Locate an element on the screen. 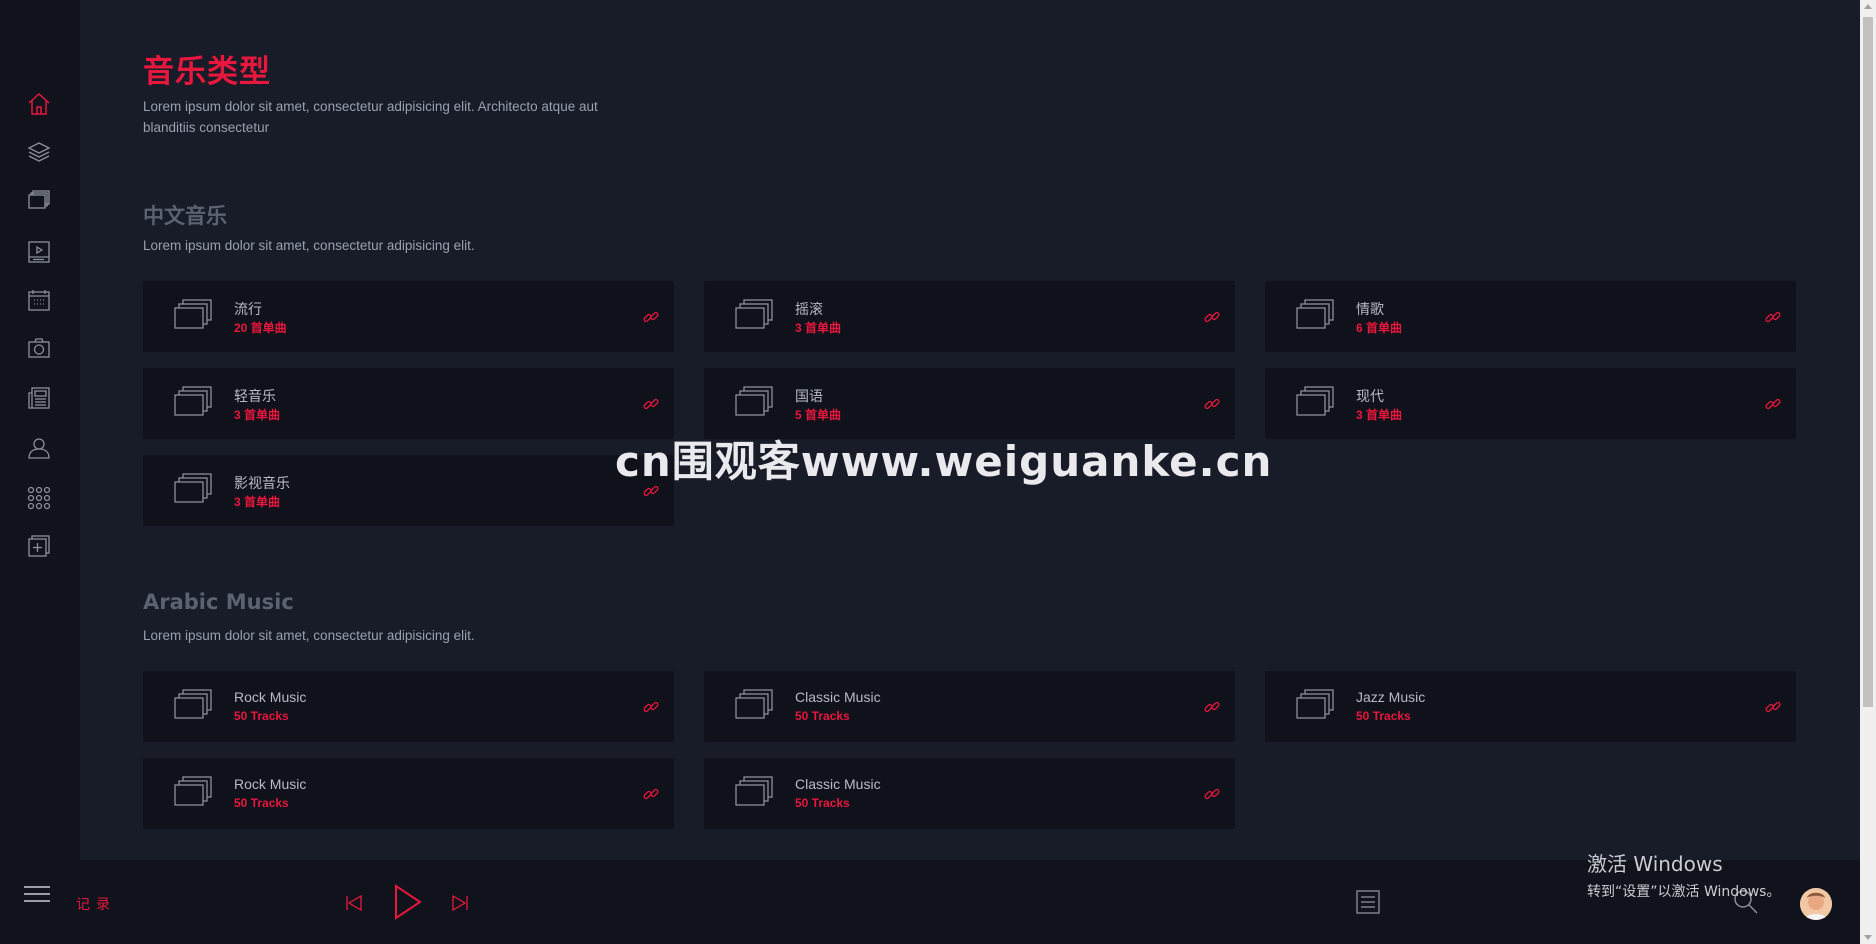 The image size is (1876, 944). scroll-down-icon is located at coordinates (1868, 937).